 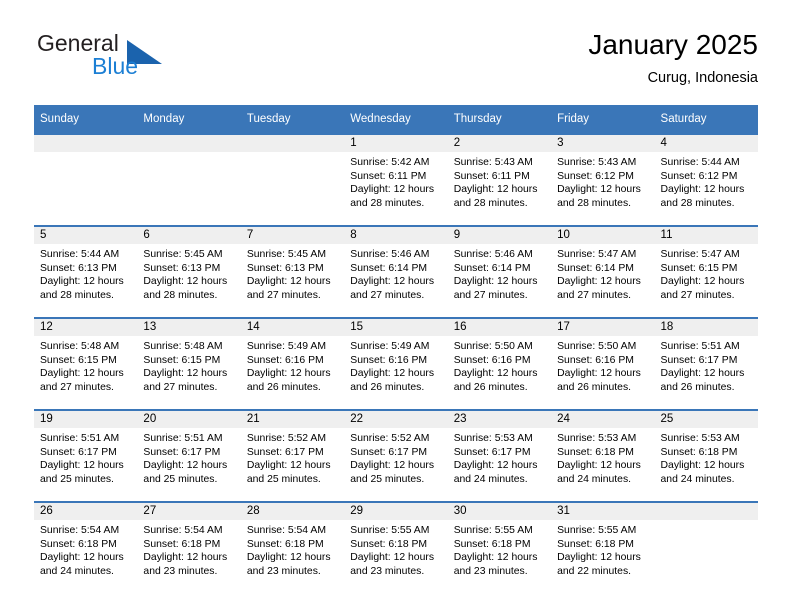 I want to click on brand-logo: General Blue, so click(x=144, y=59).